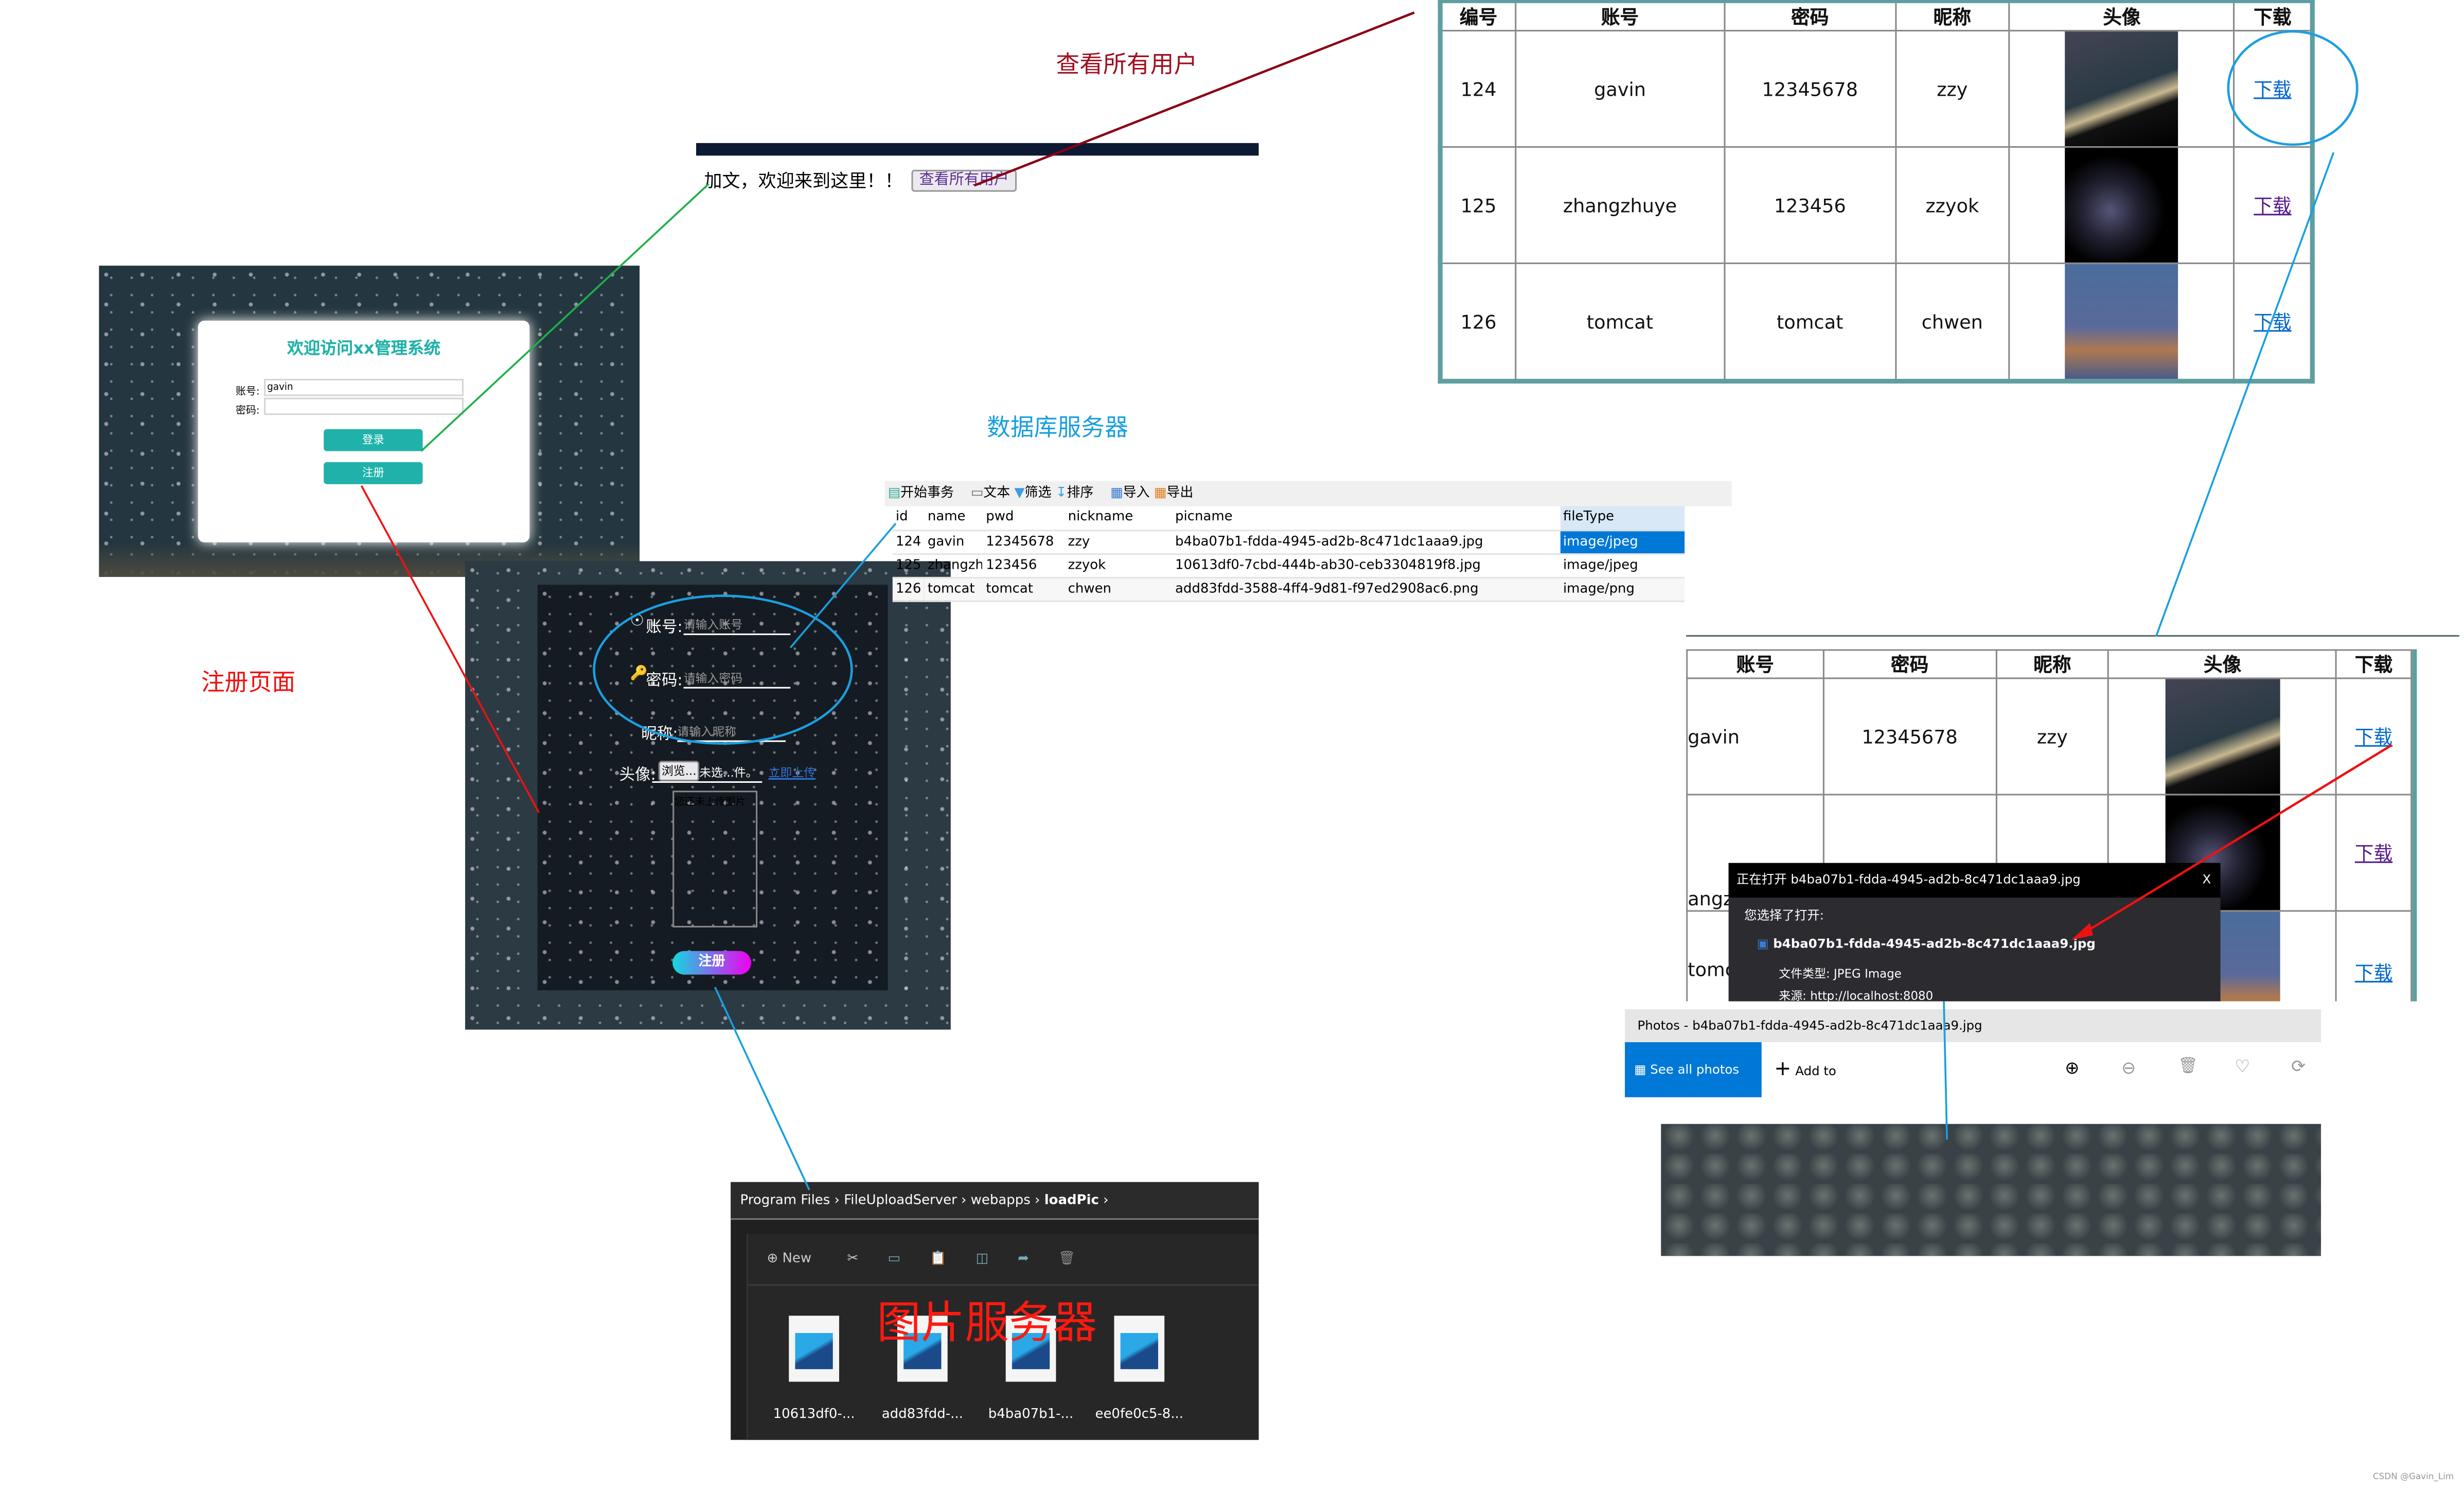  What do you see at coordinates (450, 649) in the screenshot?
I see `line-register` at bounding box center [450, 649].